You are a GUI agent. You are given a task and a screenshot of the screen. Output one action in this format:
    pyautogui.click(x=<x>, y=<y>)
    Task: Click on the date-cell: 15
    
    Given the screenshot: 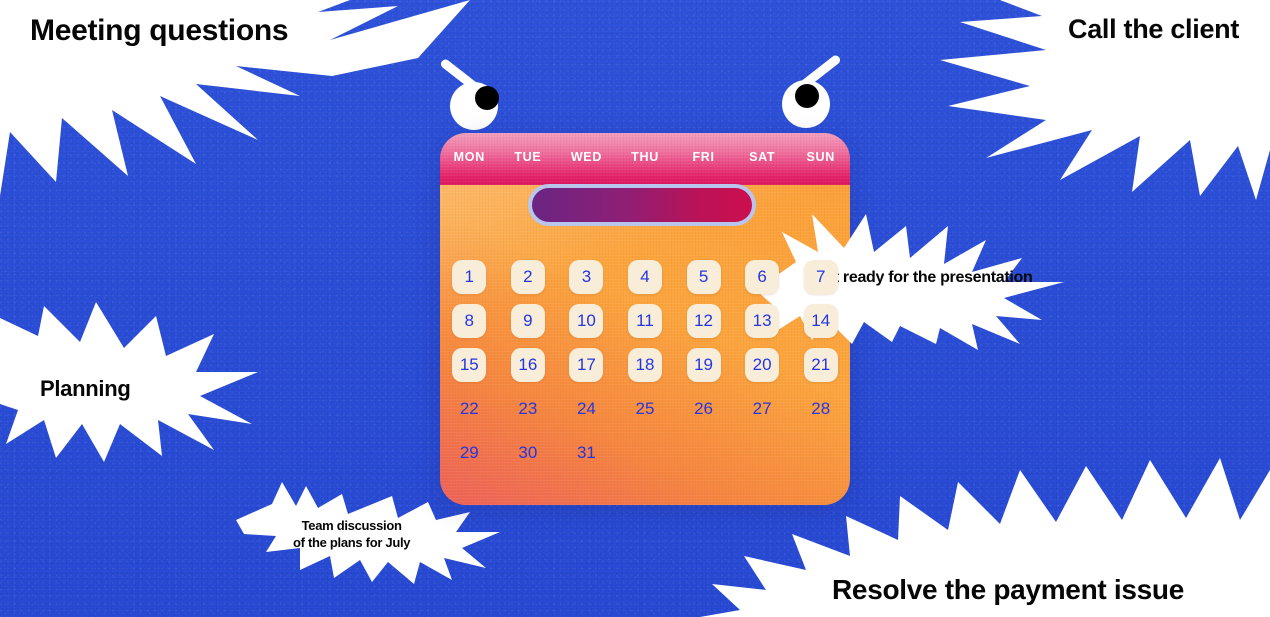 What is the action you would take?
    pyautogui.click(x=469, y=365)
    